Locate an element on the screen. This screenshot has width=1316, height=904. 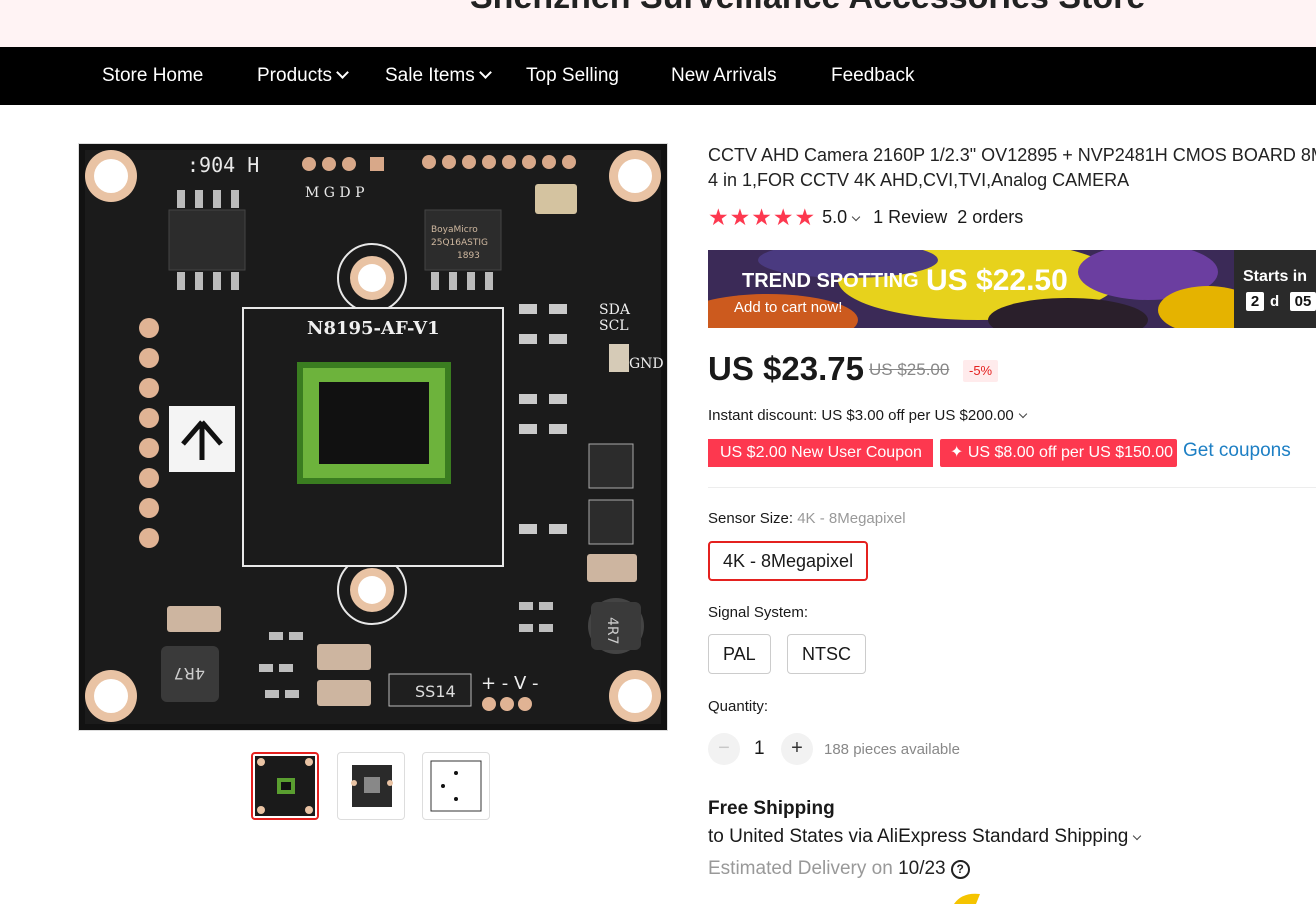
estimated-delivery: Estimated Delivery on 10/23? is located at coordinates (839, 869).